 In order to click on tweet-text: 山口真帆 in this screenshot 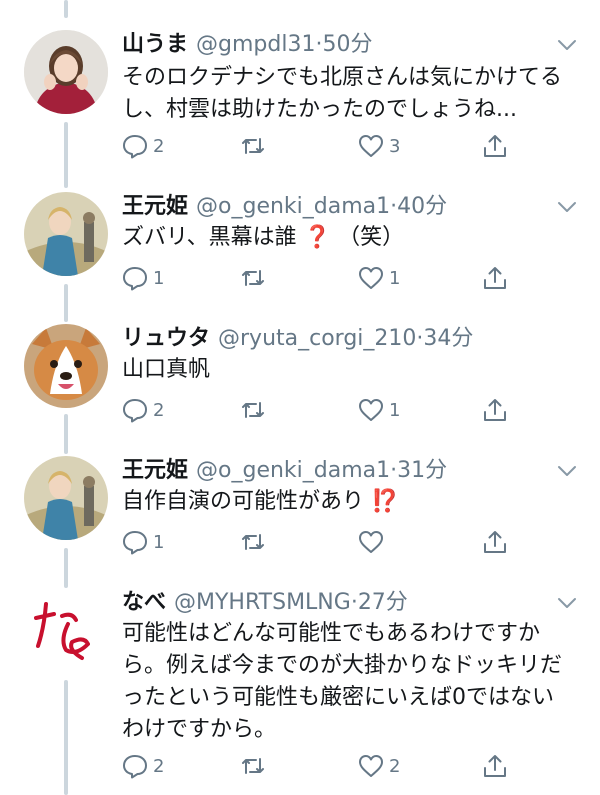, I will do `click(352, 370)`.